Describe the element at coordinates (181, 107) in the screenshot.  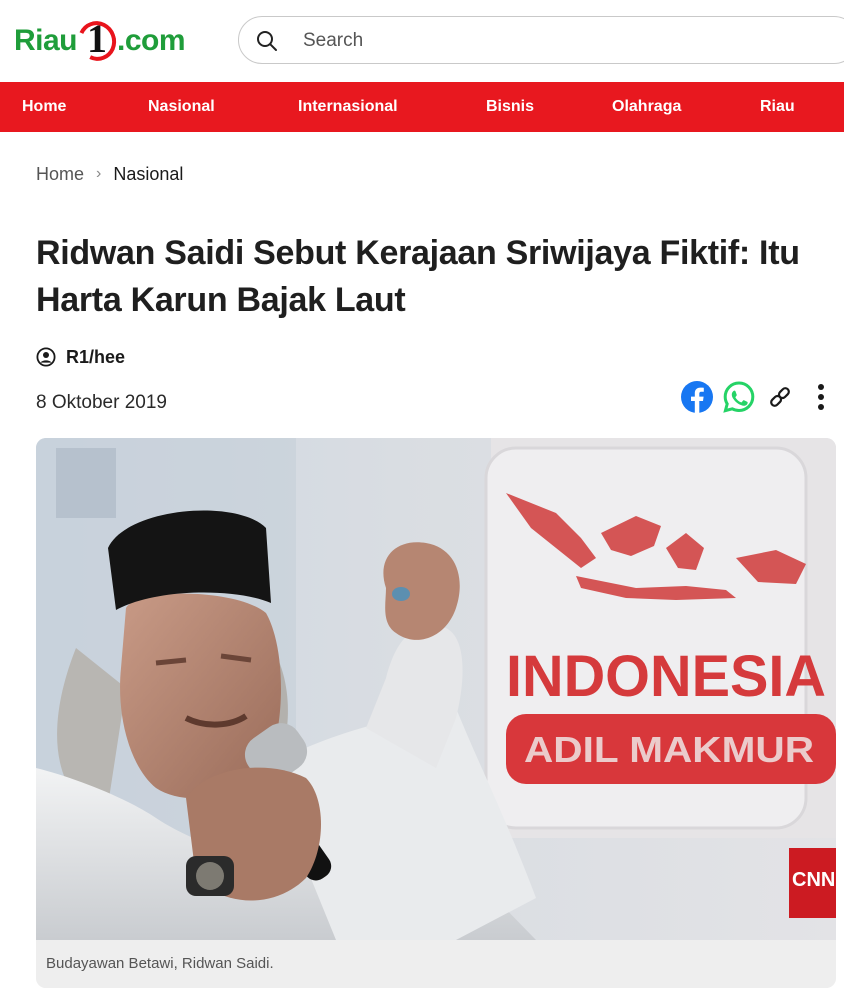
I see `nav-item-nasional: Nasional` at that location.